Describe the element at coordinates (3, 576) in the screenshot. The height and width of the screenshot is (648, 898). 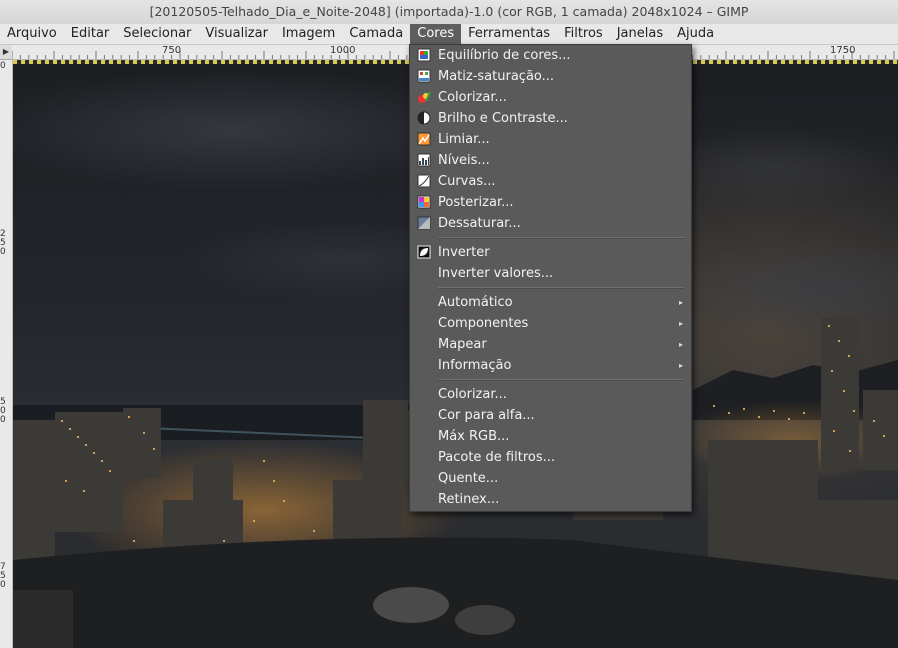
I see `ruler-label: 7 5 0` at that location.